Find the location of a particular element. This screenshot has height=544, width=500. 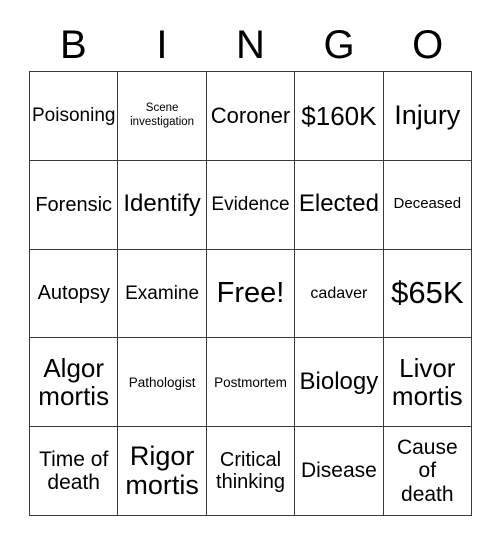

bingo-cell-label: Examine is located at coordinates (162, 293).